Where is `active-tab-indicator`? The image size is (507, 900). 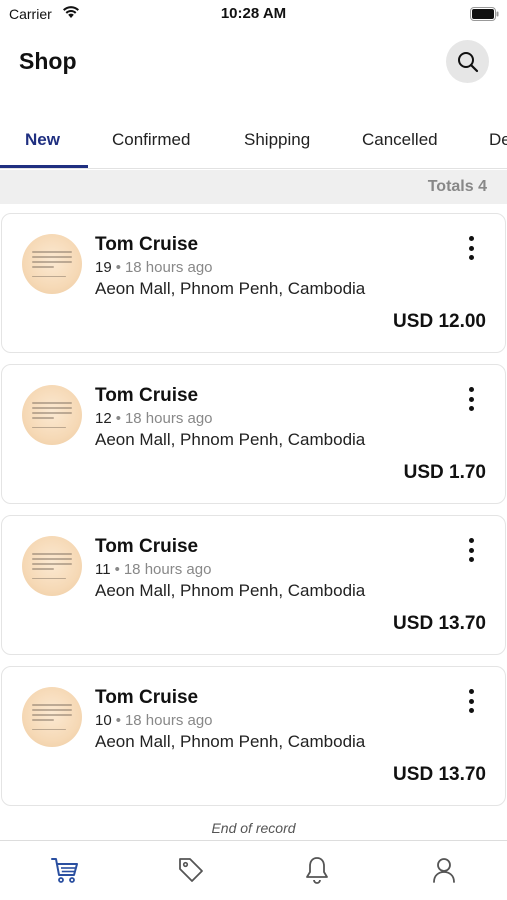
active-tab-indicator is located at coordinates (44, 166).